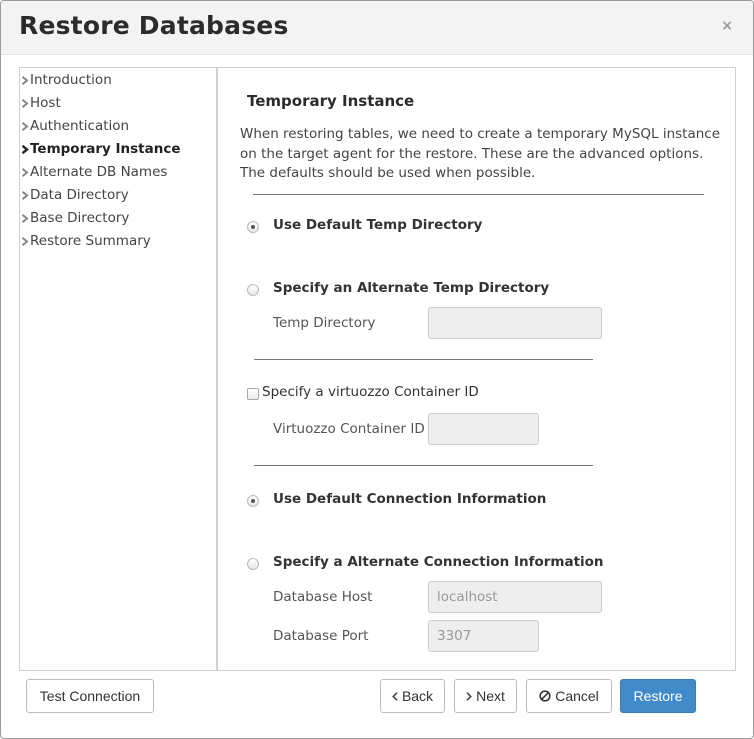  Describe the element at coordinates (395, 696) in the screenshot. I see `chevron-left-icon` at that location.